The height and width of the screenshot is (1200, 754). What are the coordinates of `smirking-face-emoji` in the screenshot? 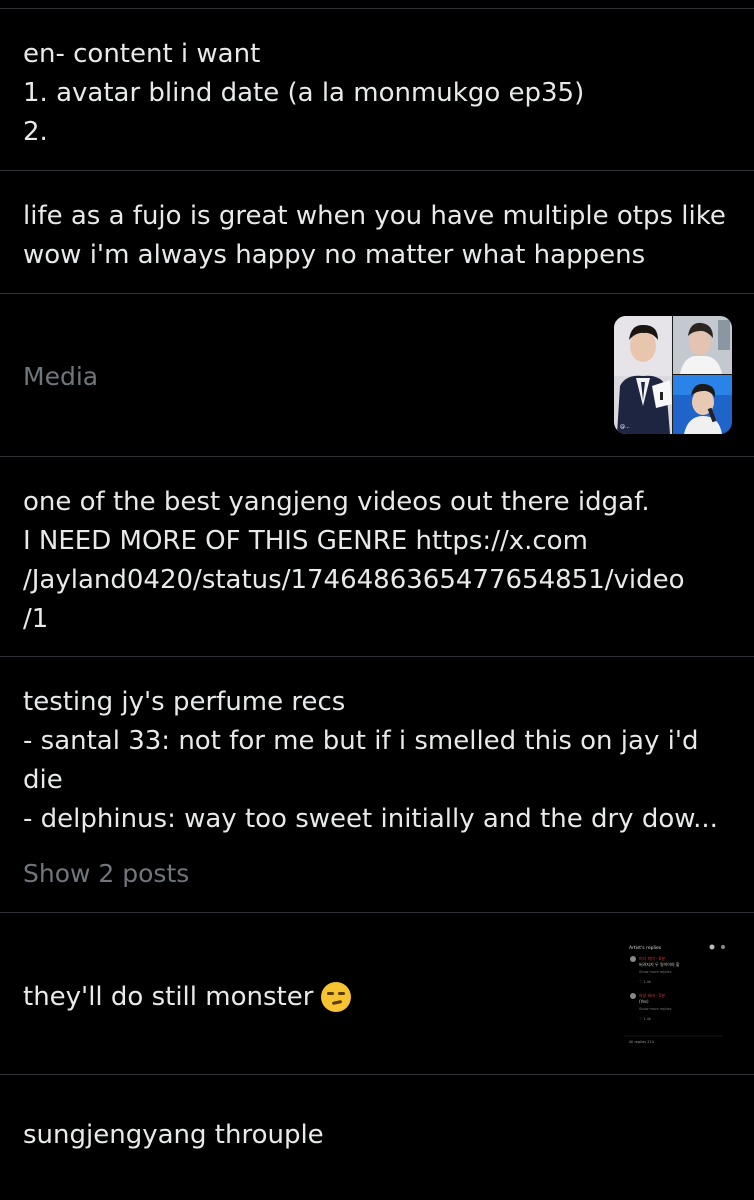 It's located at (336, 996).